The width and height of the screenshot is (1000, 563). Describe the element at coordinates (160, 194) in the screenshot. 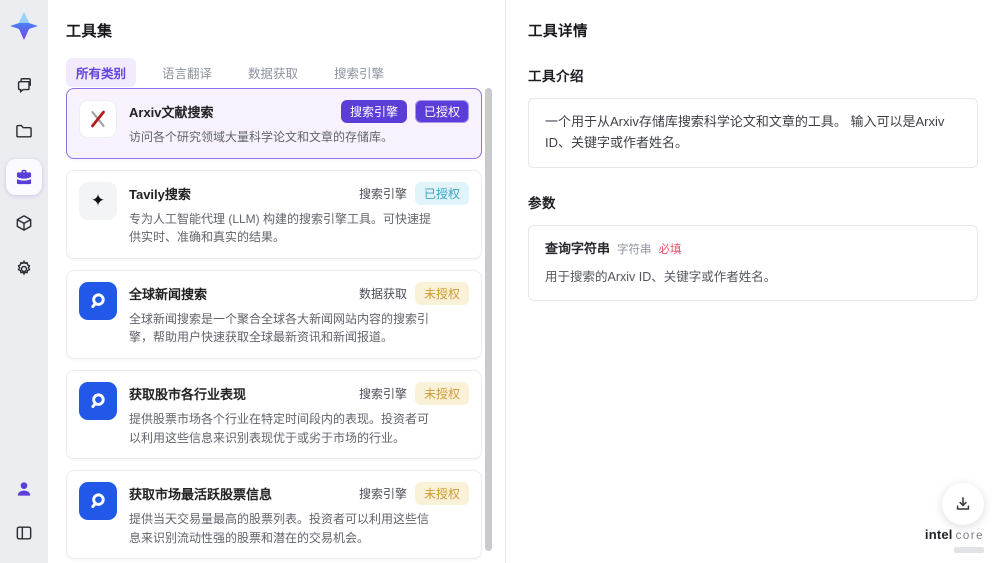

I see `tool-name: Tavily搜索` at that location.